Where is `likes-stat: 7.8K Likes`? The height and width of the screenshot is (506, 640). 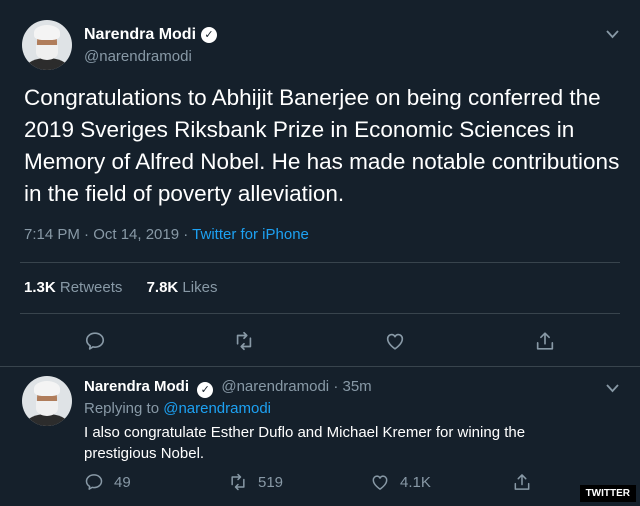
likes-stat: 7.8K Likes is located at coordinates (182, 287).